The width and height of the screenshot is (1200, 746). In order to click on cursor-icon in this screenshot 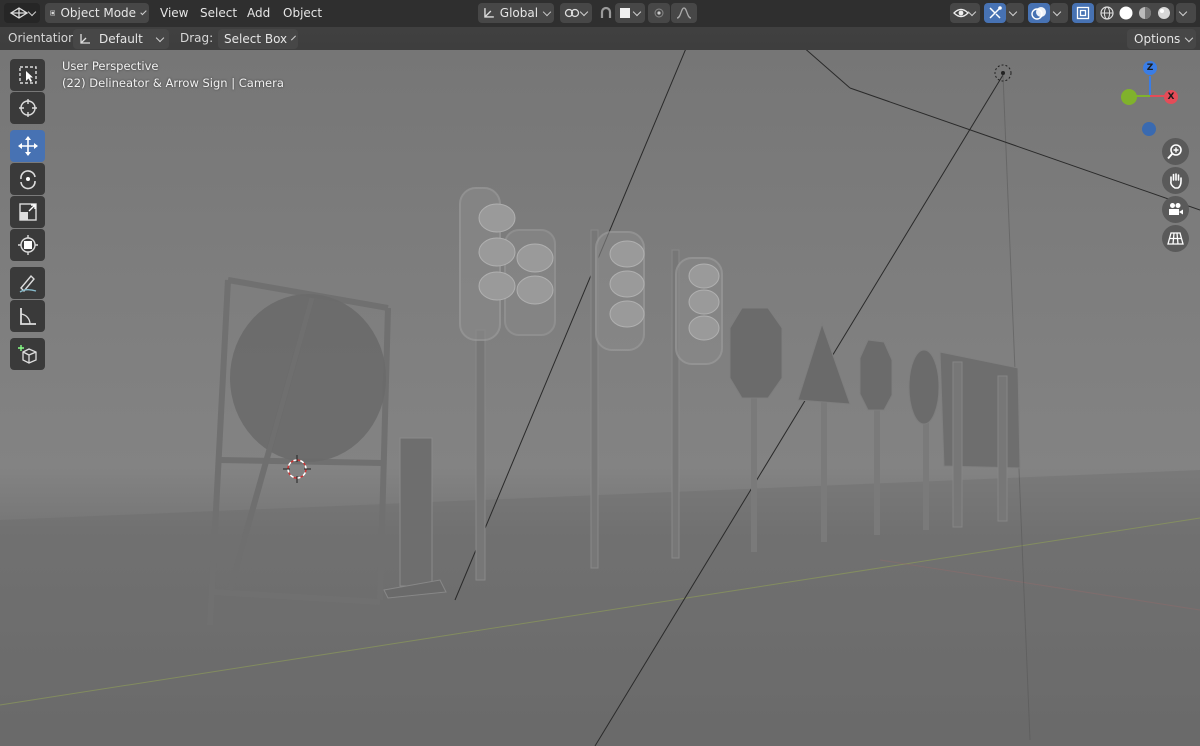, I will do `click(27, 108)`.